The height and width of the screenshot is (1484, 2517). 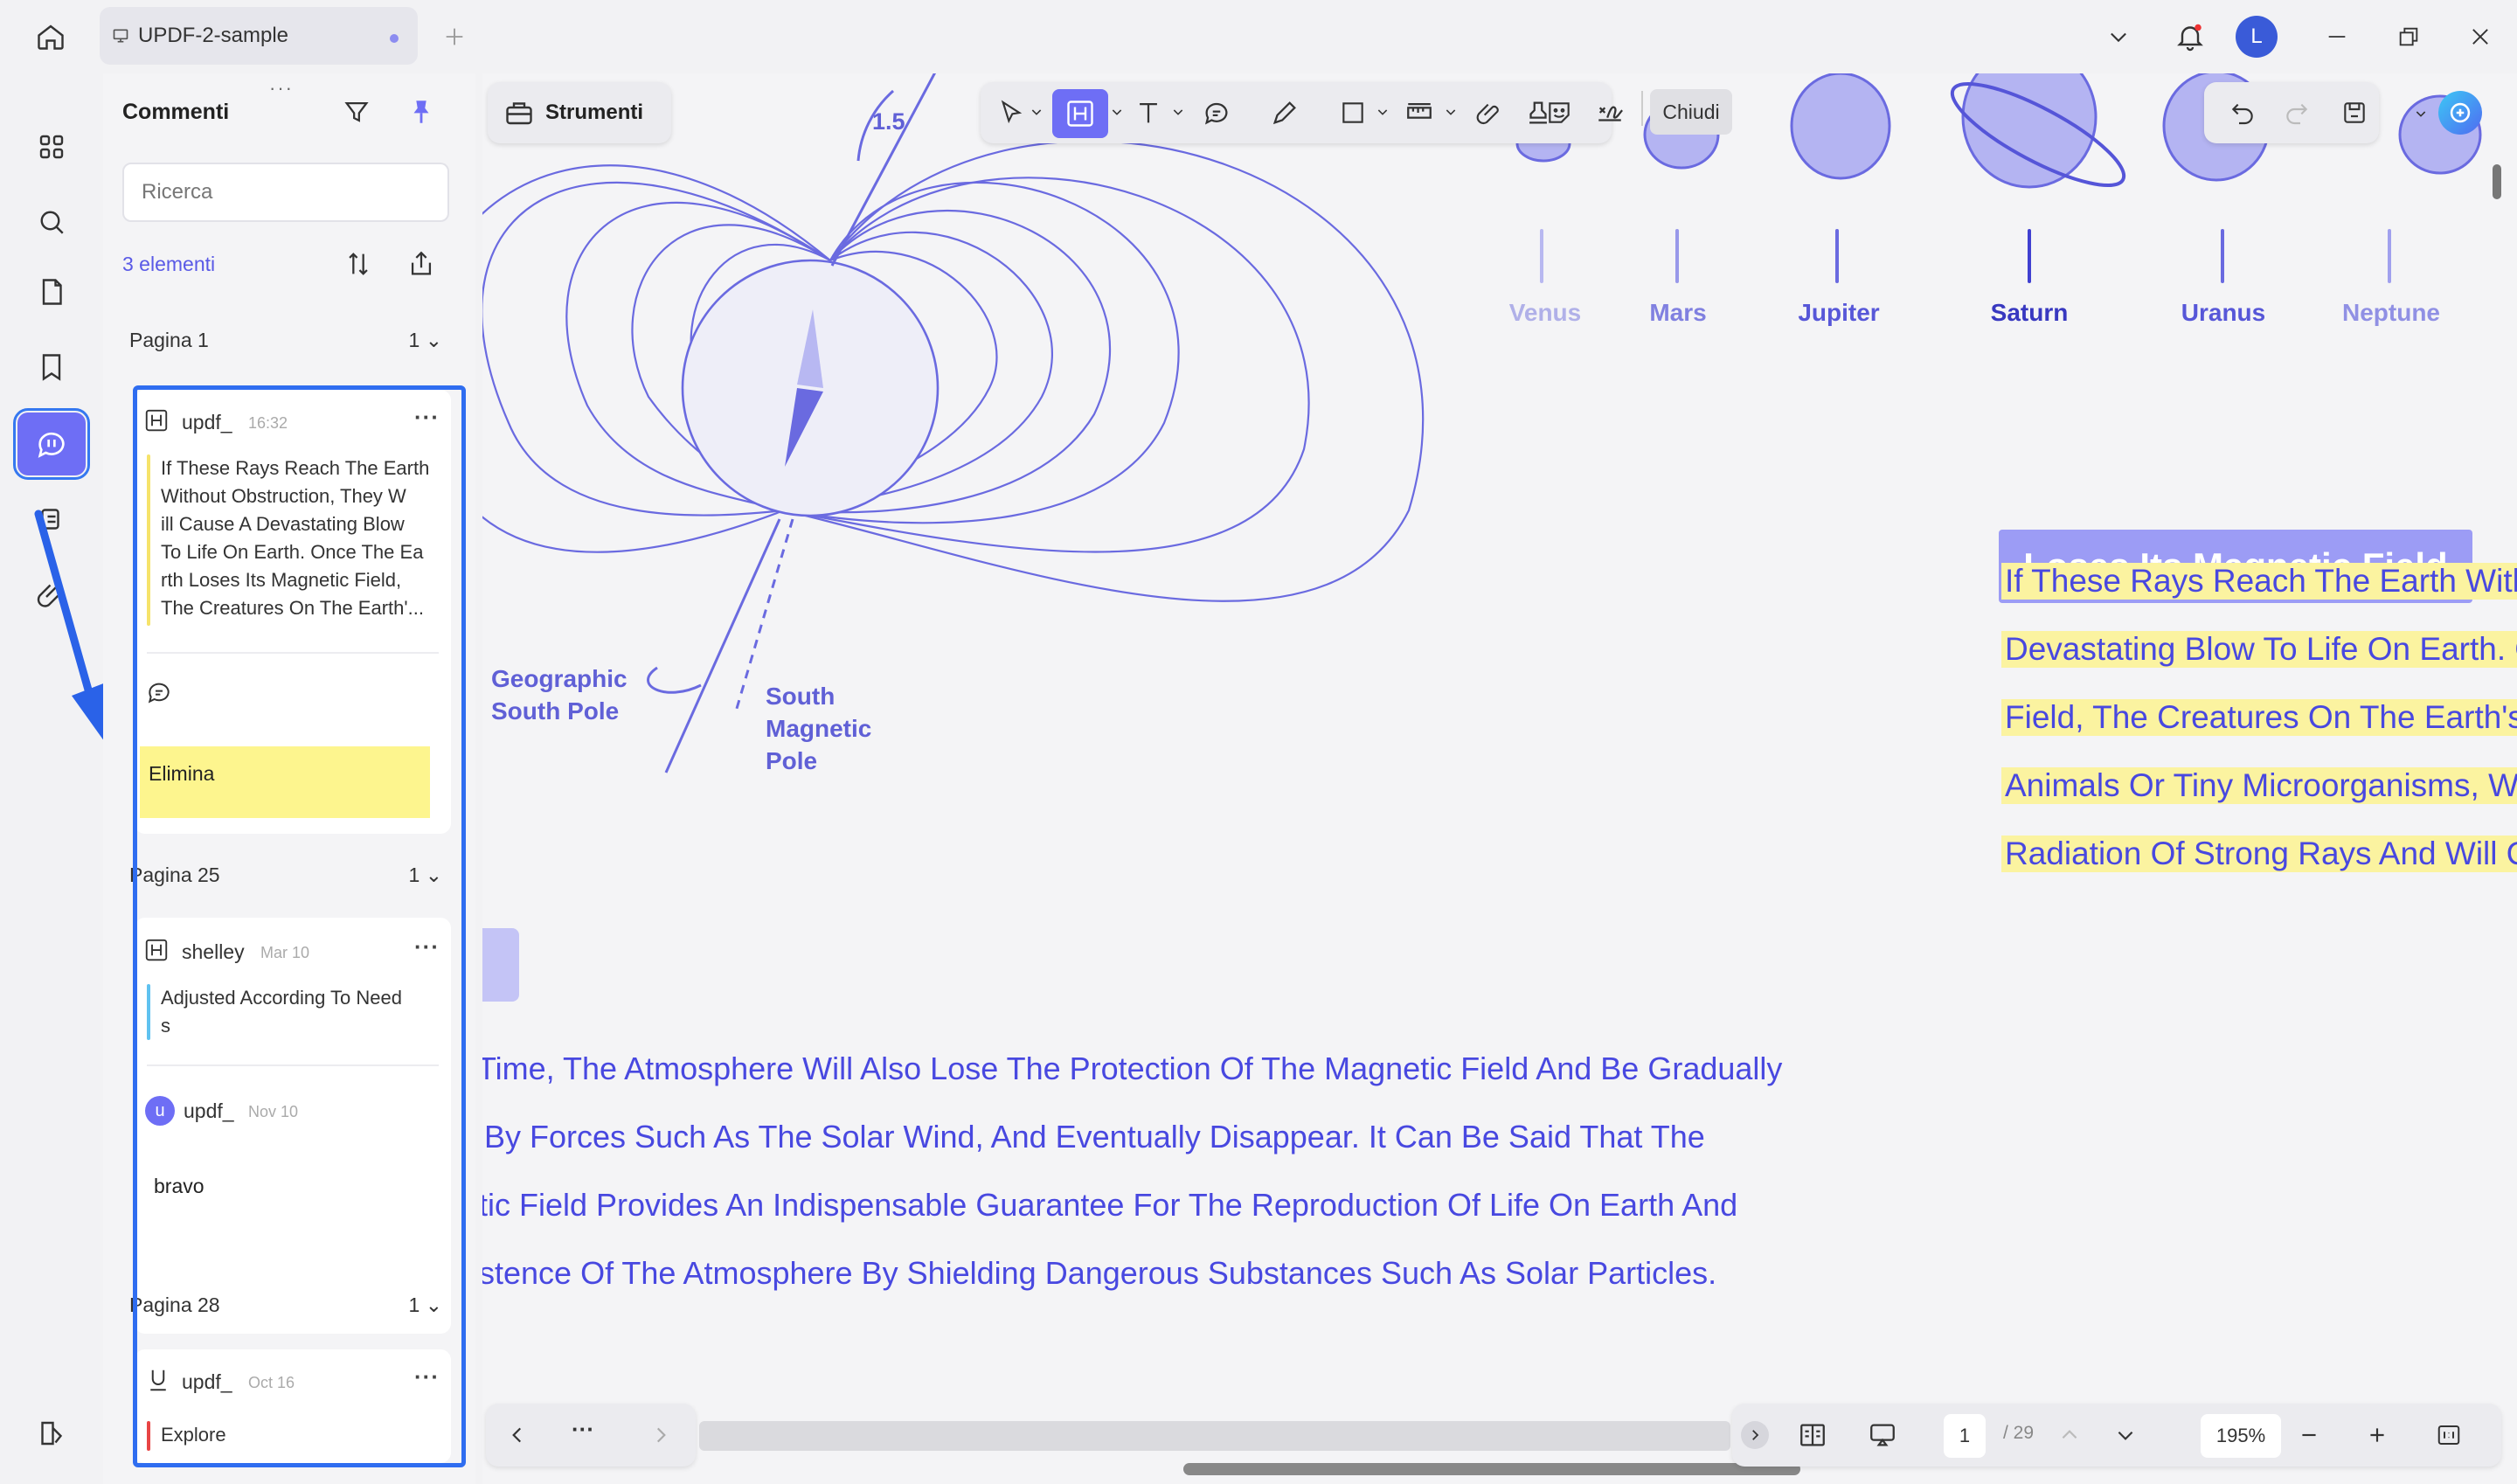 What do you see at coordinates (1419, 112) in the screenshot?
I see `measure-ruler-icon` at bounding box center [1419, 112].